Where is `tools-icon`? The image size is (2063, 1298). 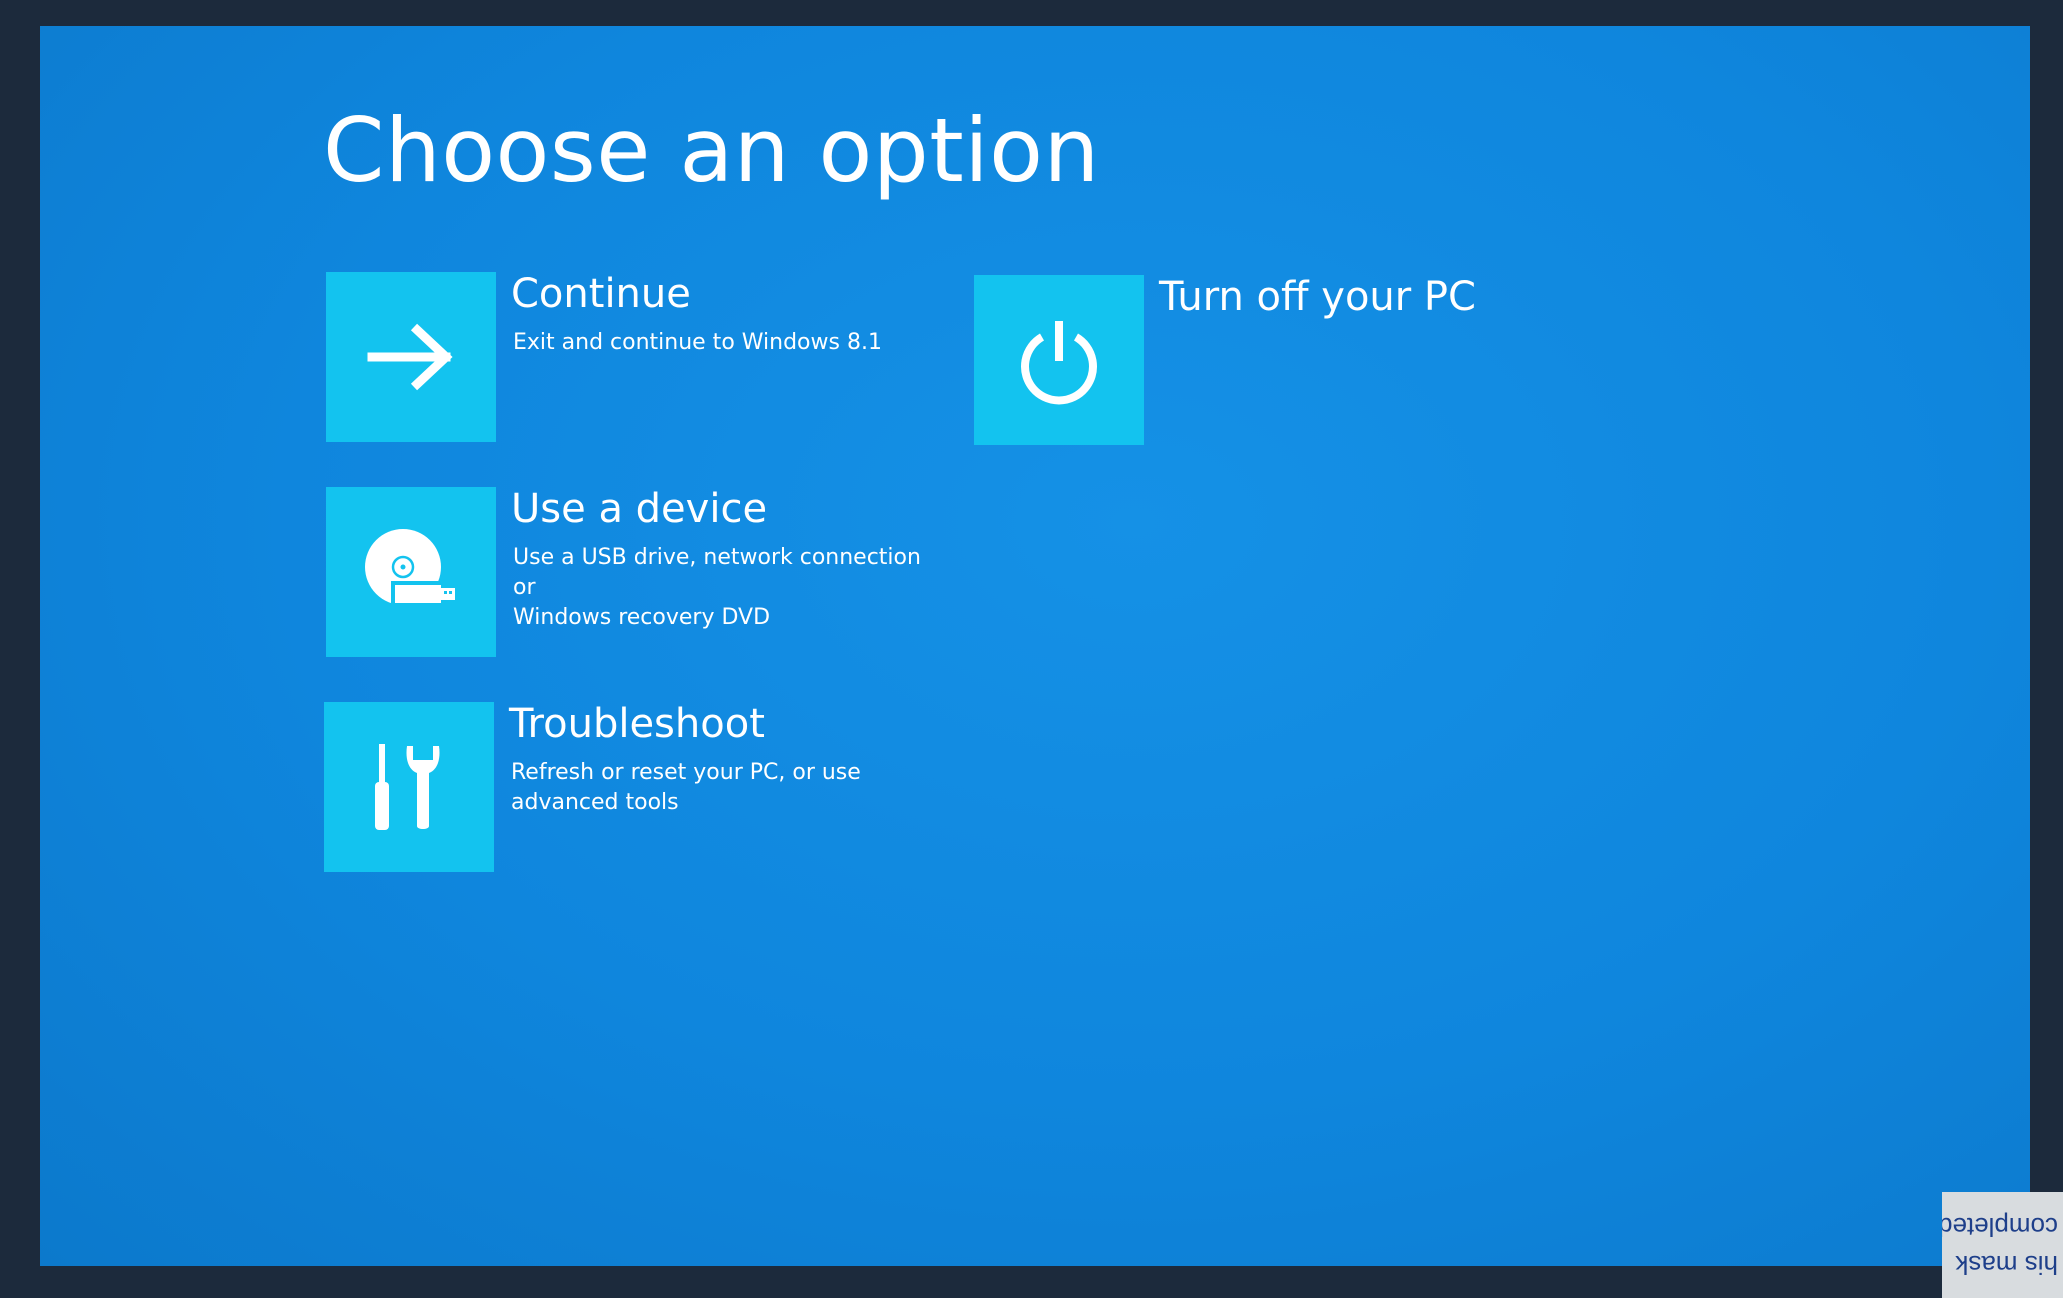
tools-icon is located at coordinates (407, 786).